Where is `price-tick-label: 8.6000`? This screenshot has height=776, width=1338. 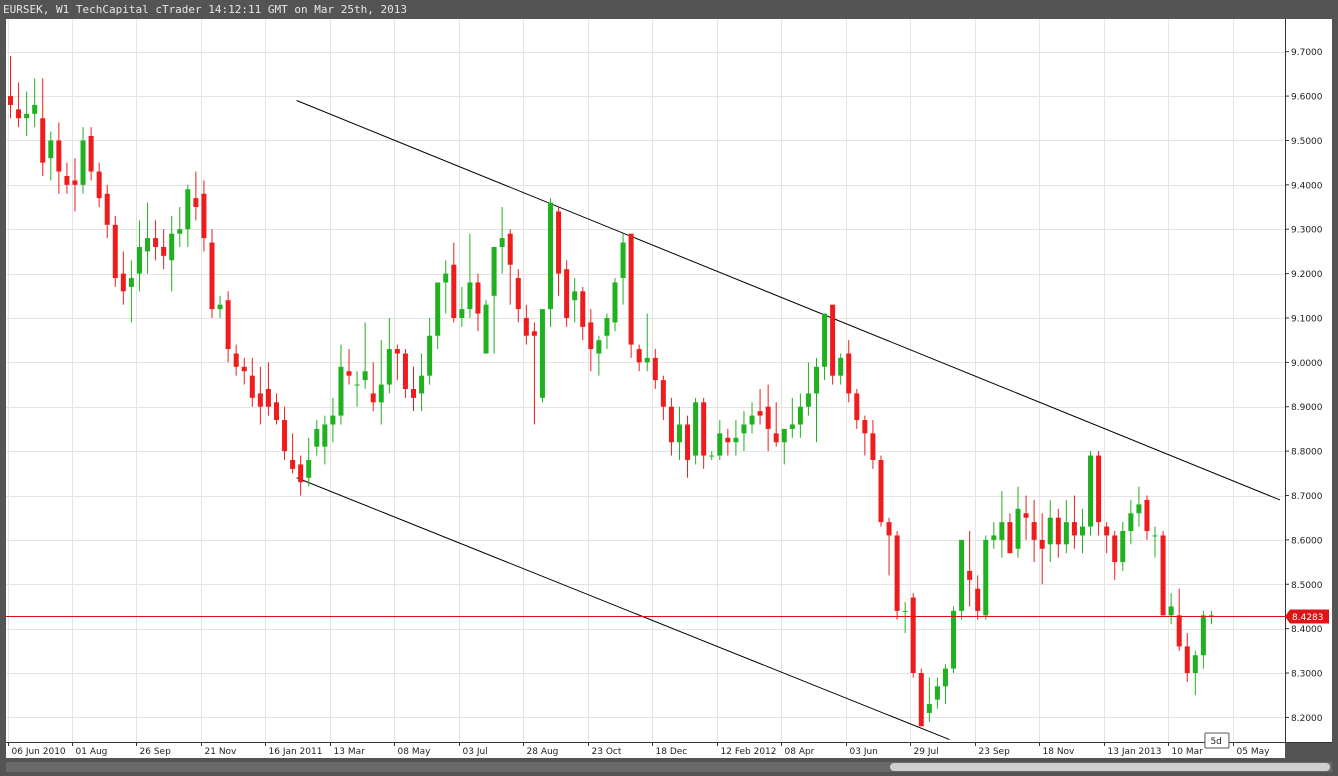
price-tick-label: 8.6000 is located at coordinates (1307, 541).